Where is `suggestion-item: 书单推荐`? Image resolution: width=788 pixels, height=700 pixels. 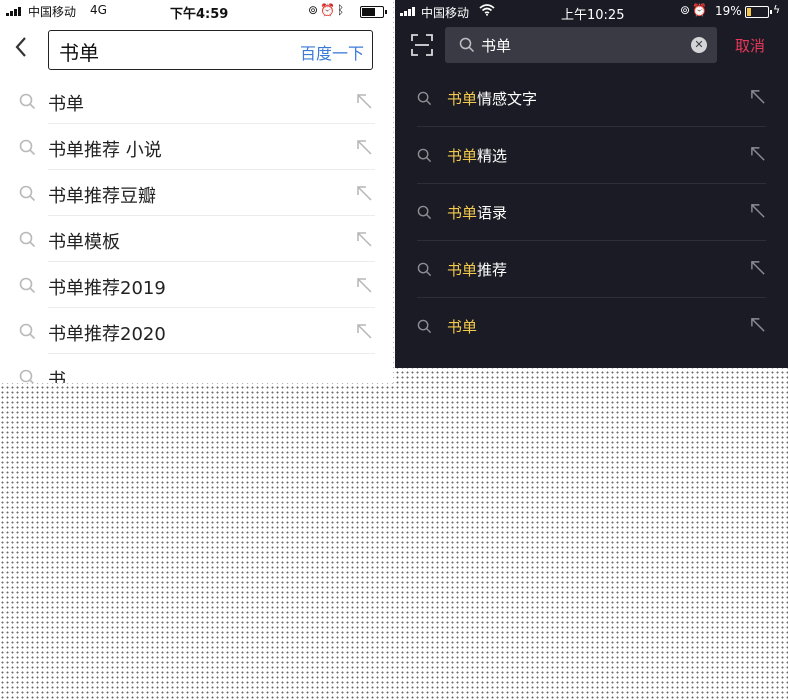 suggestion-item: 书单推荐 is located at coordinates (591, 269).